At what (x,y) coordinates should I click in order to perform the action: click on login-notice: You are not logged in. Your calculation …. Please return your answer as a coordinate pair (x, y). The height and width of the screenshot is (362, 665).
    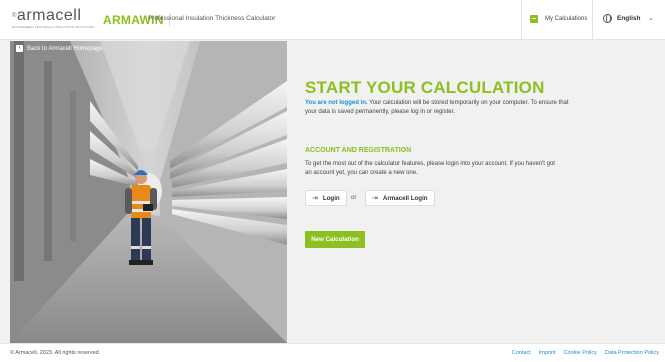
    Looking at the image, I should click on (440, 108).